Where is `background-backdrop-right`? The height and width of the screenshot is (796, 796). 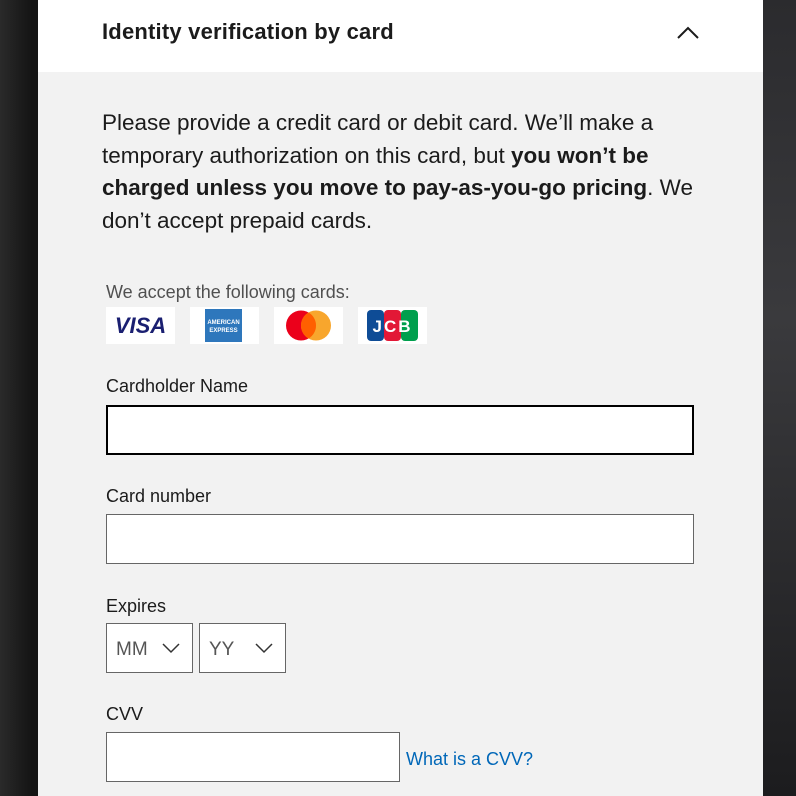
background-backdrop-right is located at coordinates (779, 398).